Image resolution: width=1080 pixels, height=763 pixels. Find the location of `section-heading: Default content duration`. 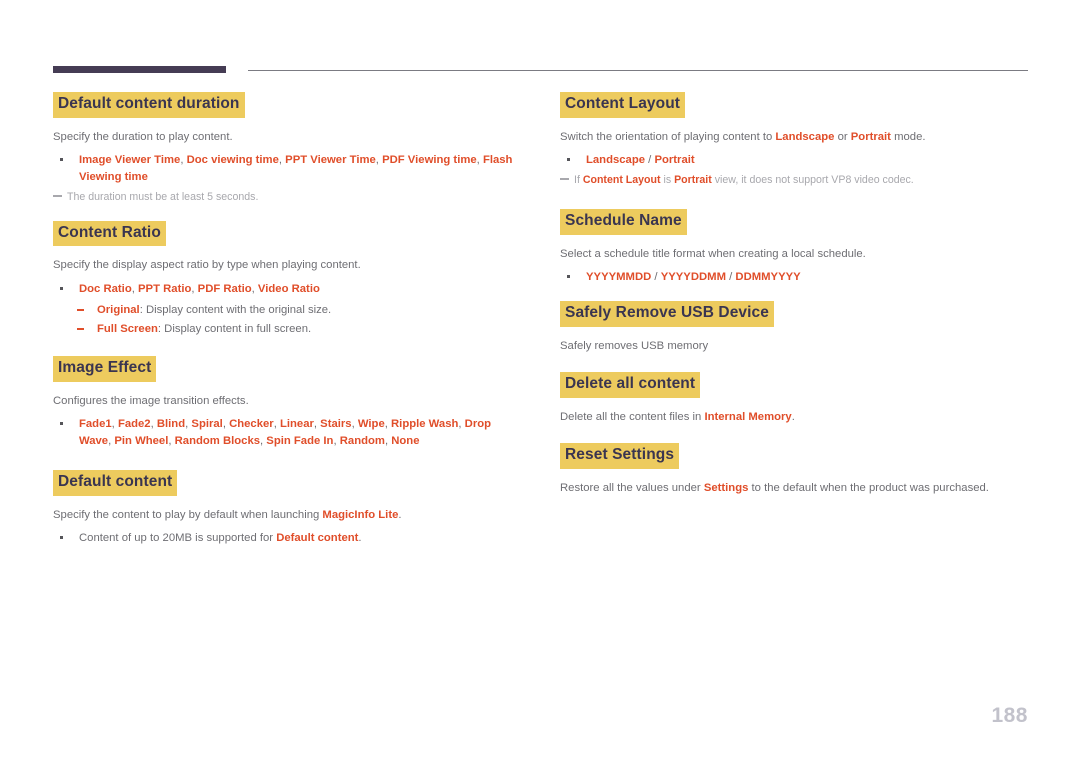

section-heading: Default content duration is located at coordinates (149, 105).